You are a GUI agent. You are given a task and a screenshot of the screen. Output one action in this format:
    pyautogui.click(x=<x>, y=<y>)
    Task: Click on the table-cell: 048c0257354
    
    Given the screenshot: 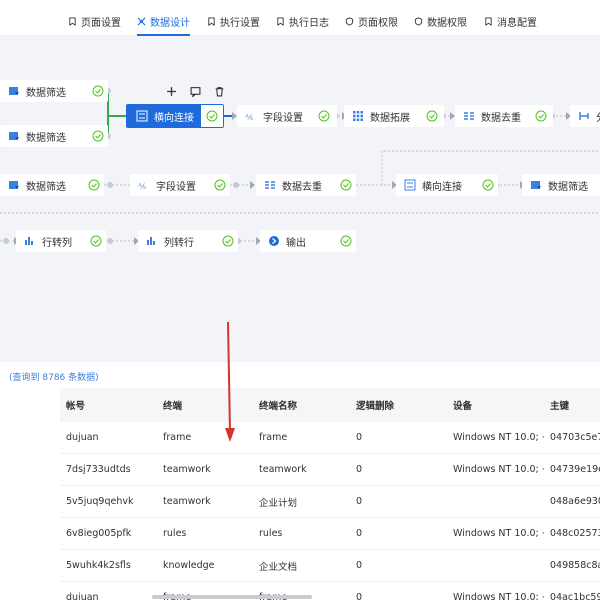 What is the action you would take?
    pyautogui.click(x=575, y=533)
    